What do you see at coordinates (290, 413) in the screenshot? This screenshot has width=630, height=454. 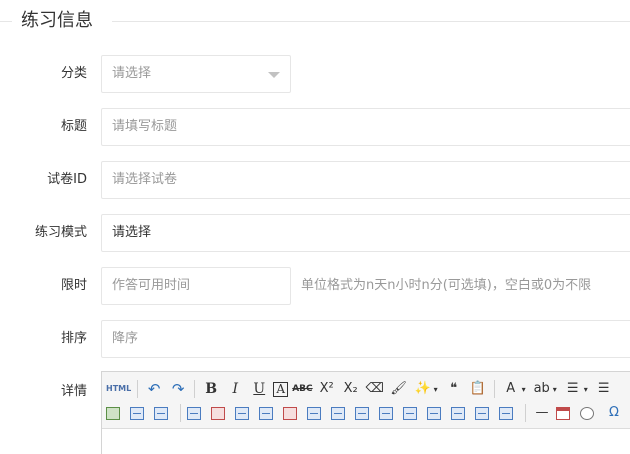 I see `split-cells-icon` at bounding box center [290, 413].